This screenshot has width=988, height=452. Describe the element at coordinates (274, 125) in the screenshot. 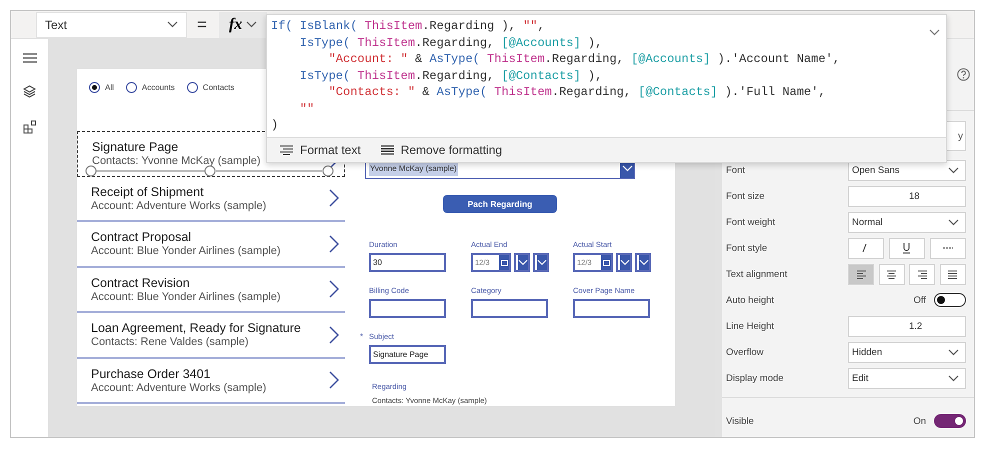

I see `code-line: )` at that location.